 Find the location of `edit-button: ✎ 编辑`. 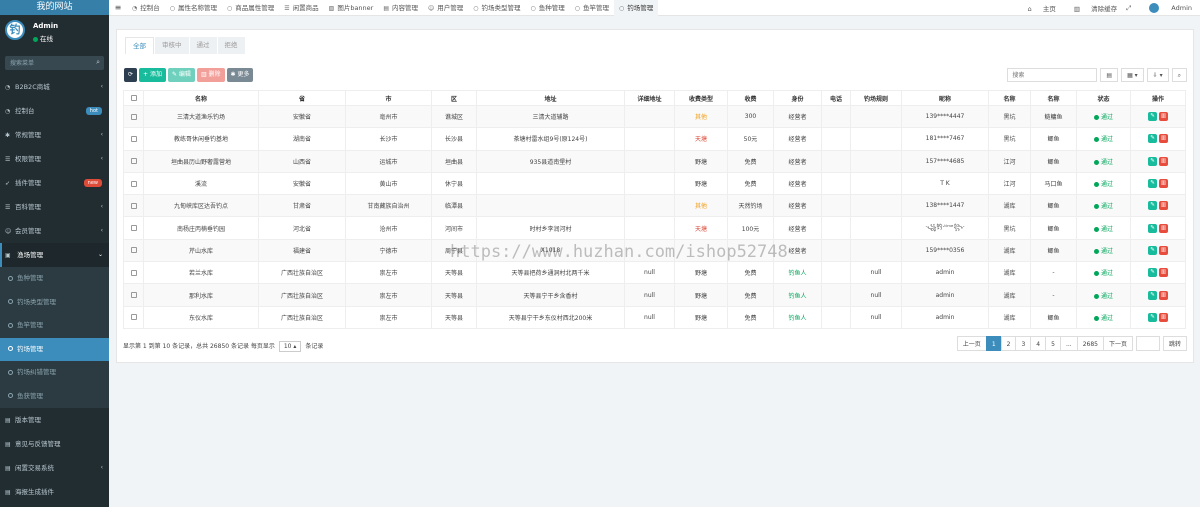

edit-button: ✎ 编辑 is located at coordinates (181, 75).